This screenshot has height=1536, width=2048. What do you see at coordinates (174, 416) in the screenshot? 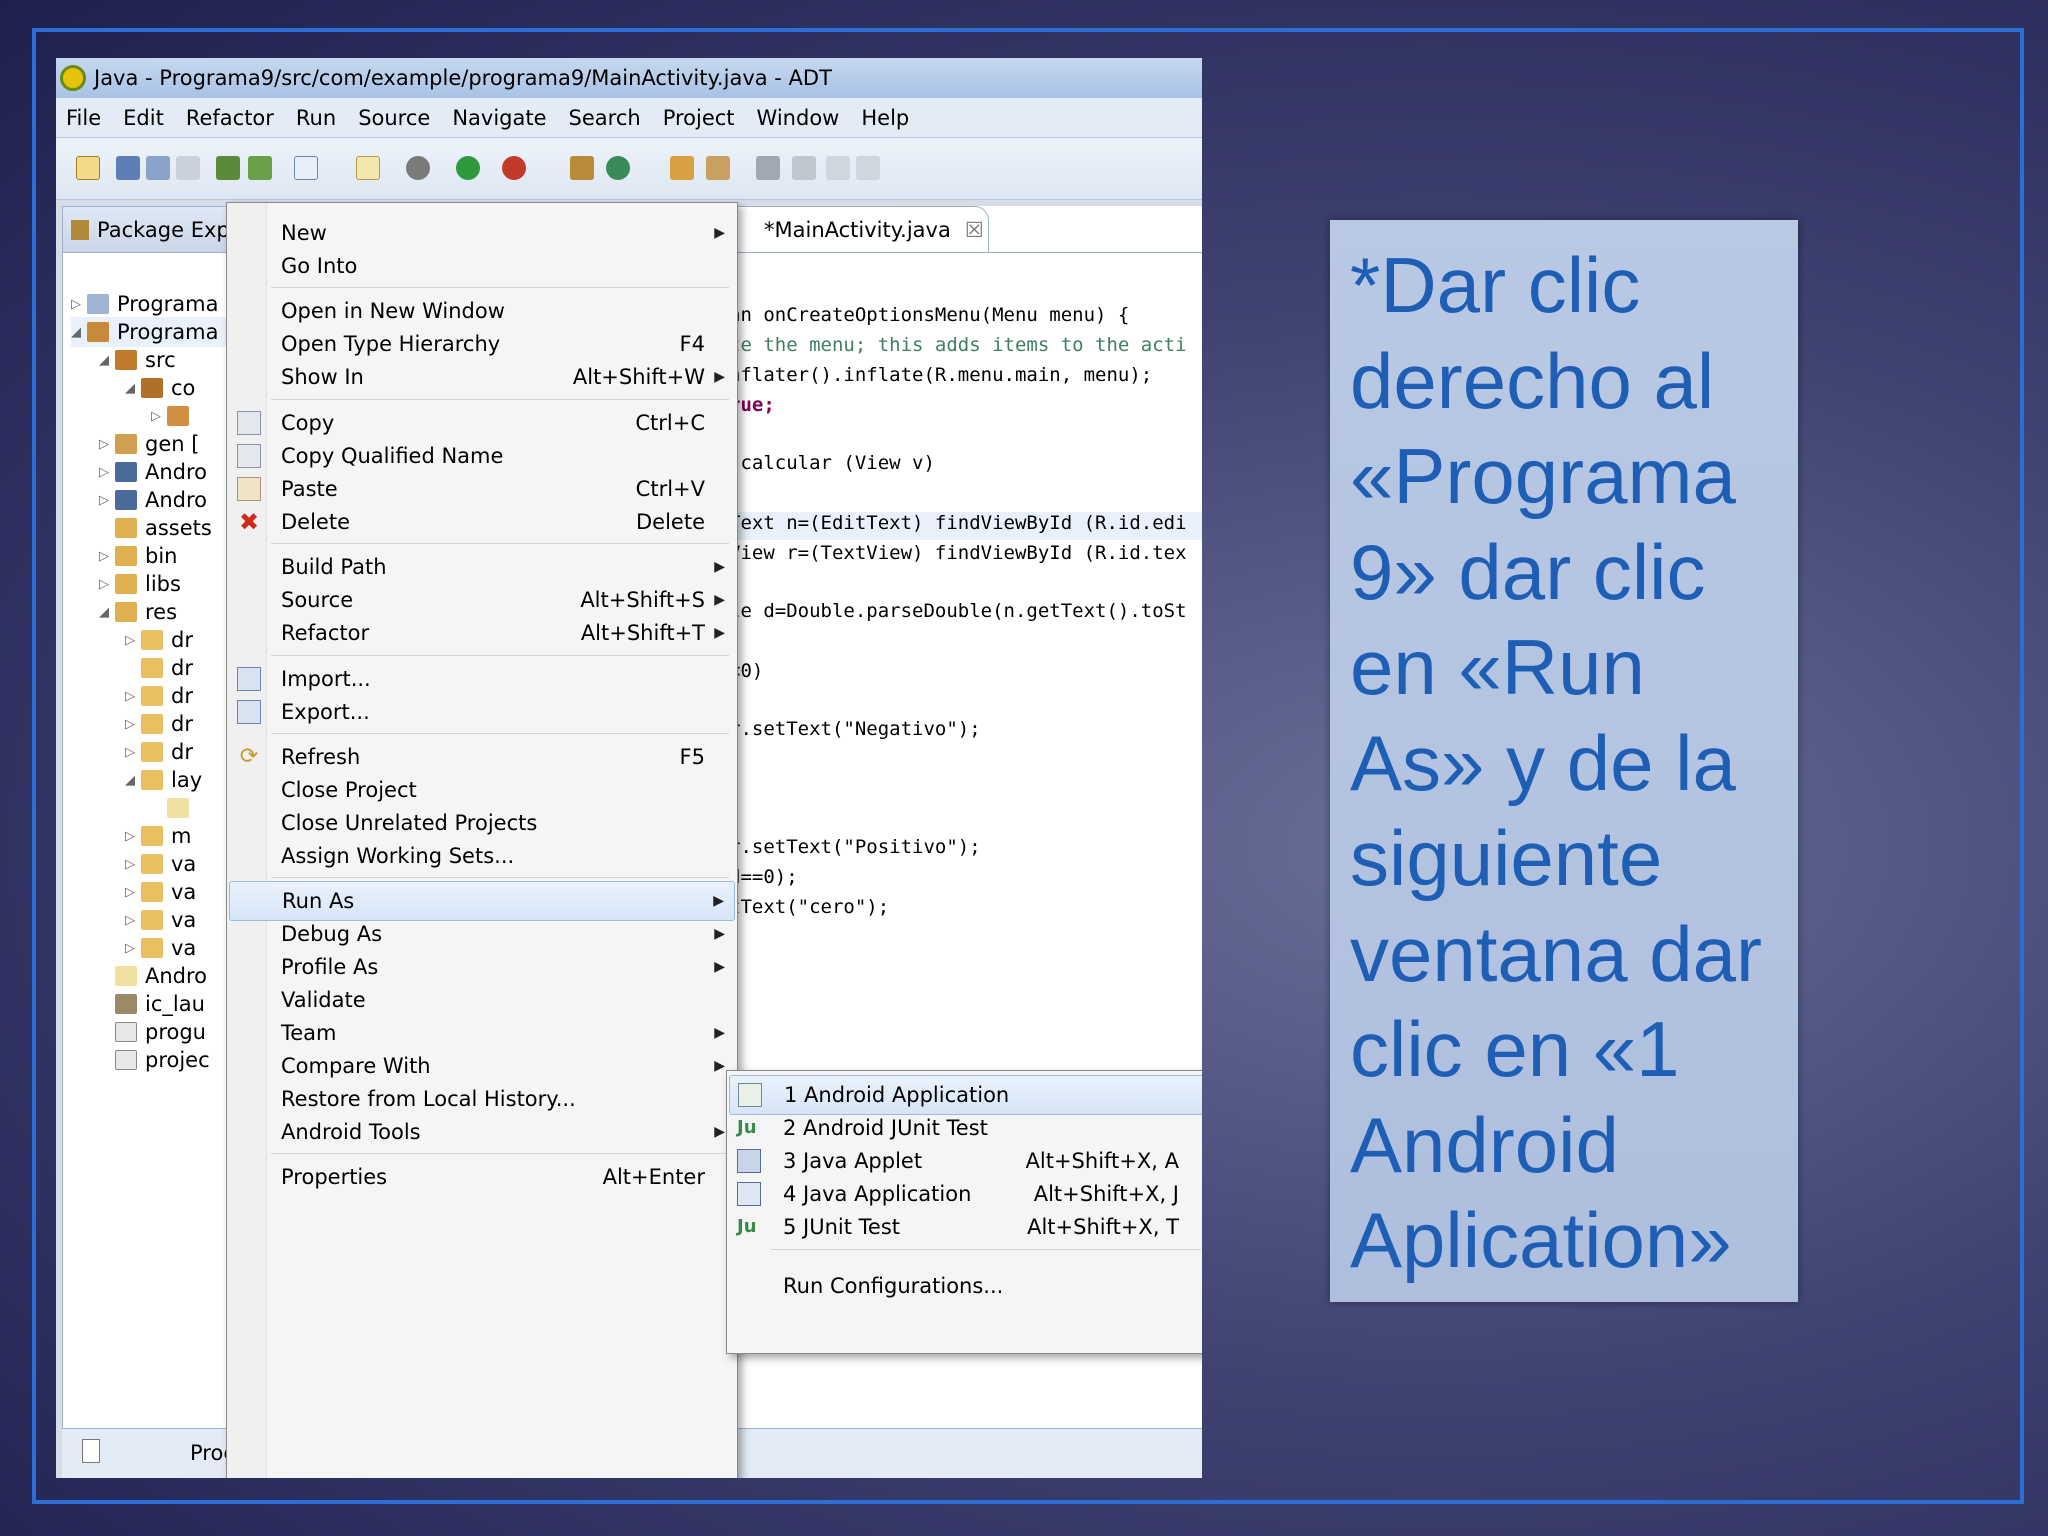
I see `tree-item: ▷` at bounding box center [174, 416].